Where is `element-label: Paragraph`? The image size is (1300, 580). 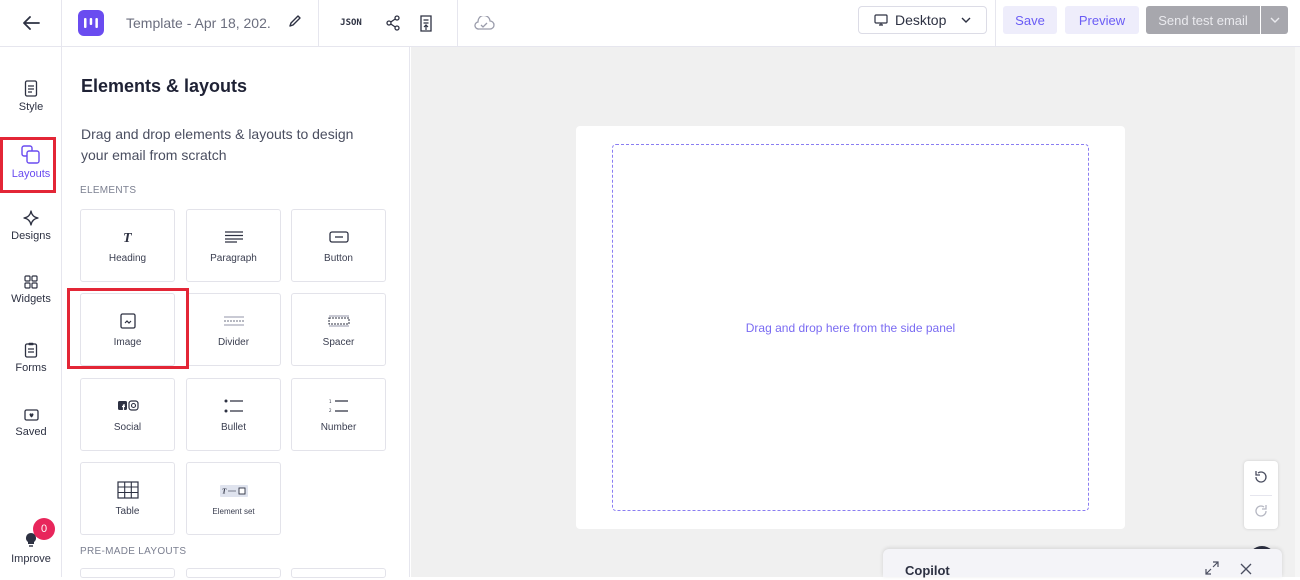 element-label: Paragraph is located at coordinates (233, 258).